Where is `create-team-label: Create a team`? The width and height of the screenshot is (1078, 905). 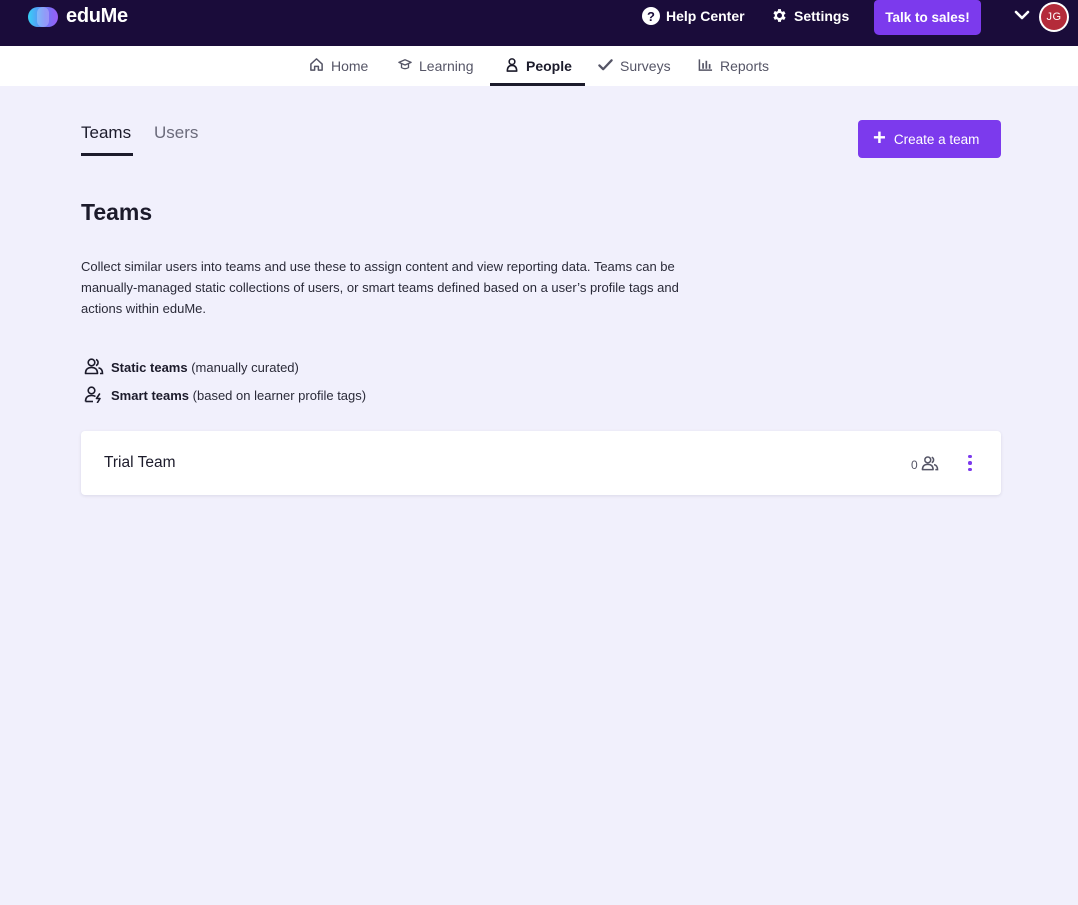
create-team-label: Create a team is located at coordinates (936, 139).